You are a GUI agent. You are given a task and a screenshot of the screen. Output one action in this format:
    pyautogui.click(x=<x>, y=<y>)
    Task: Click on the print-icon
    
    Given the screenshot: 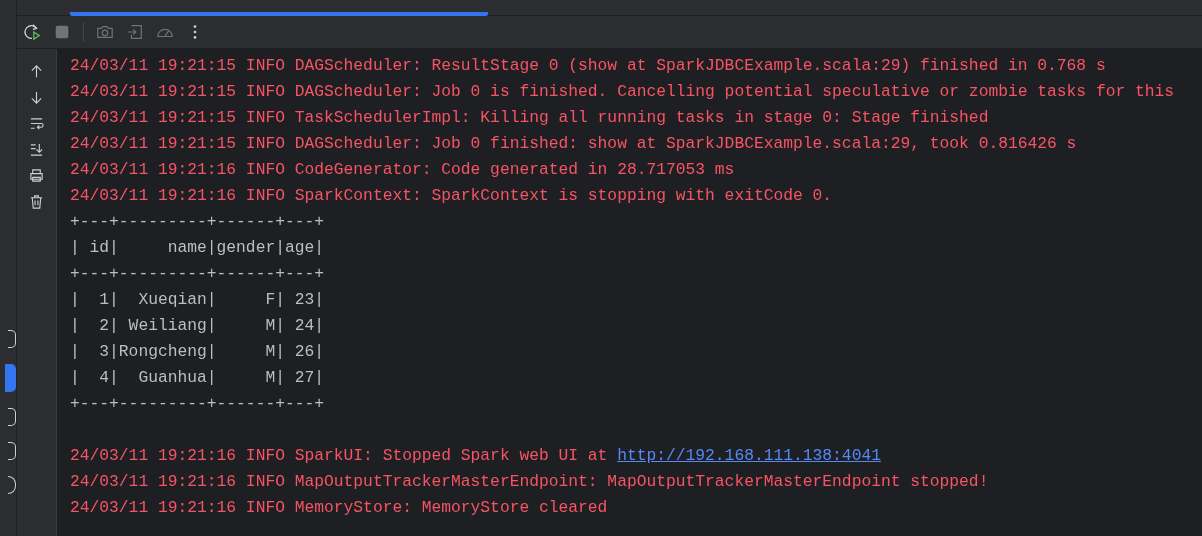 What is the action you would take?
    pyautogui.click(x=36, y=175)
    